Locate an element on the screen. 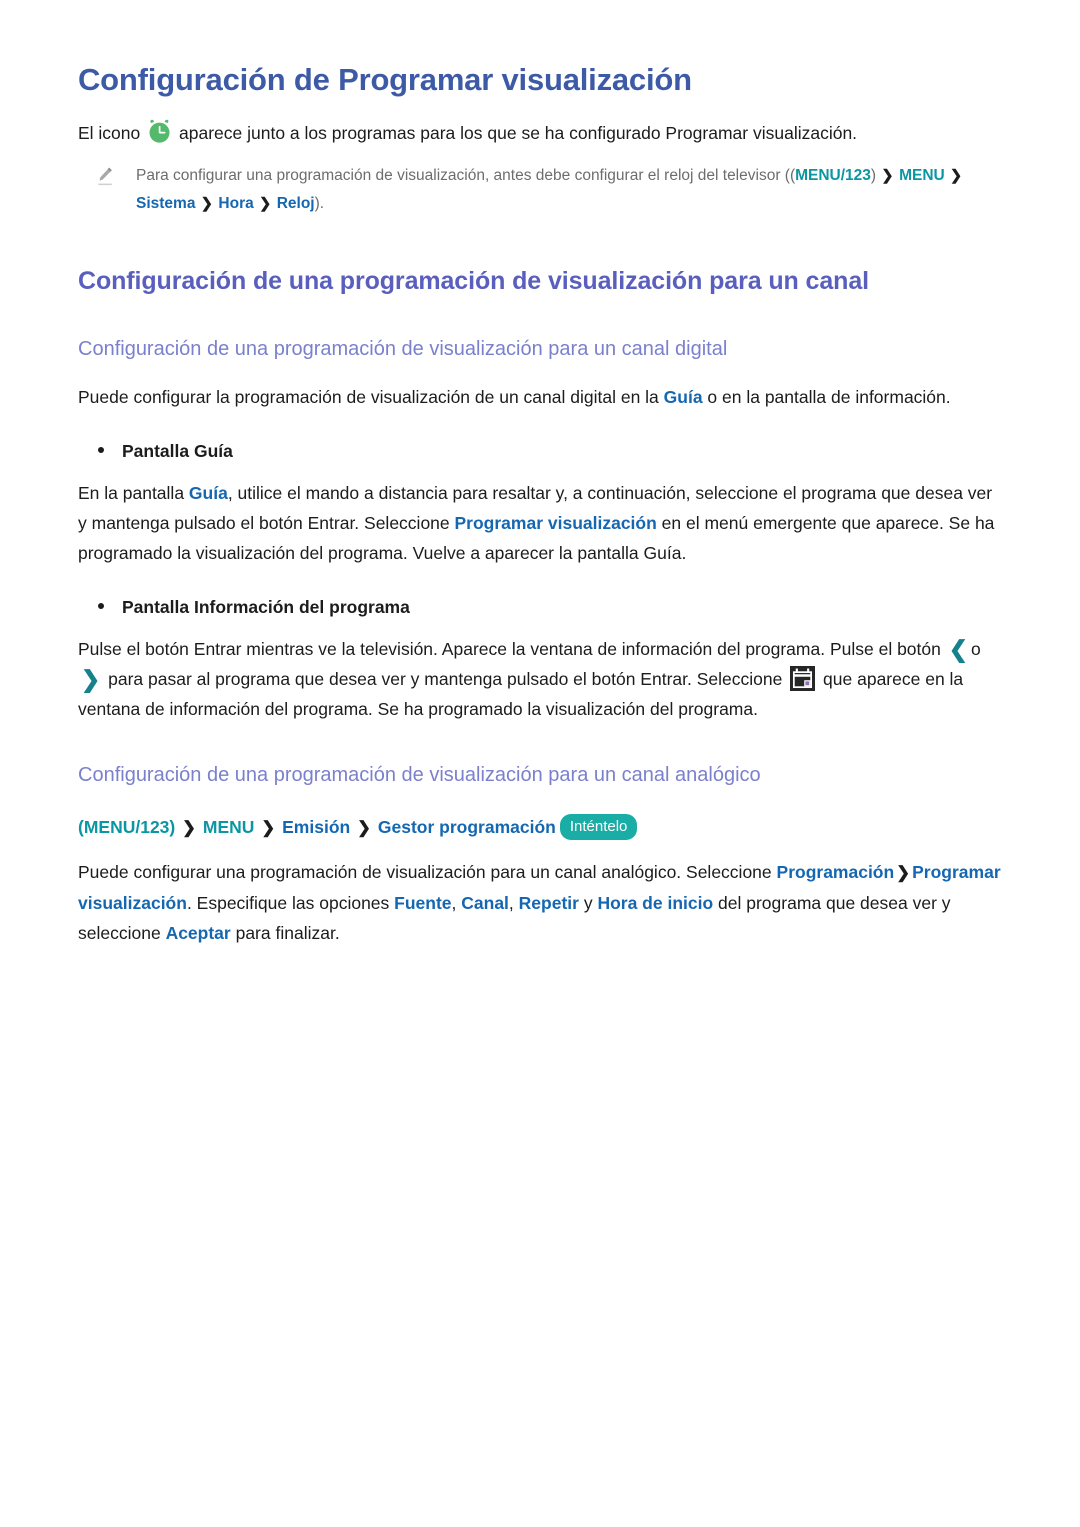 The width and height of the screenshot is (1080, 1527). analog-part4: para finalizar. is located at coordinates (285, 933).